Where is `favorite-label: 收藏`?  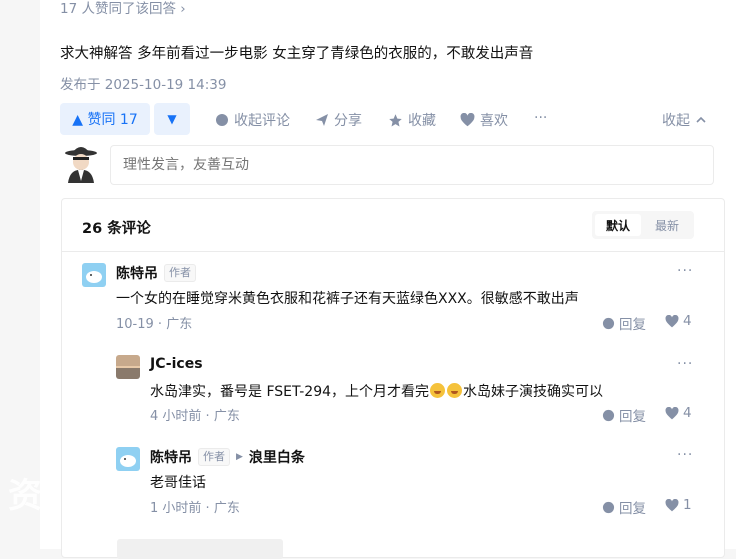
favorite-label: 收藏 is located at coordinates (422, 121).